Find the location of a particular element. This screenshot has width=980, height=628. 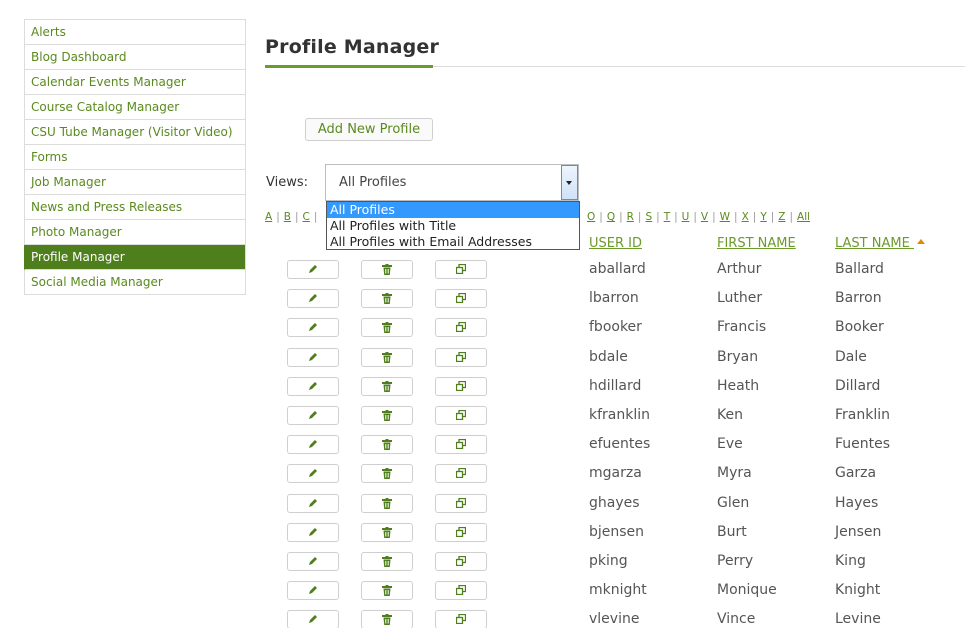

page-title: Profile Manager is located at coordinates (352, 47).